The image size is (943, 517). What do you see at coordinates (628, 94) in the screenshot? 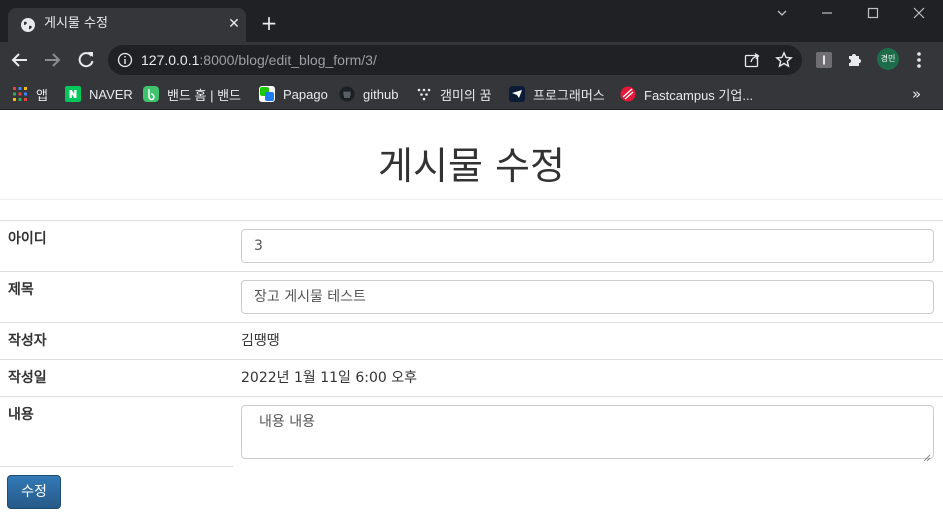
I see `fastcampus-icon` at bounding box center [628, 94].